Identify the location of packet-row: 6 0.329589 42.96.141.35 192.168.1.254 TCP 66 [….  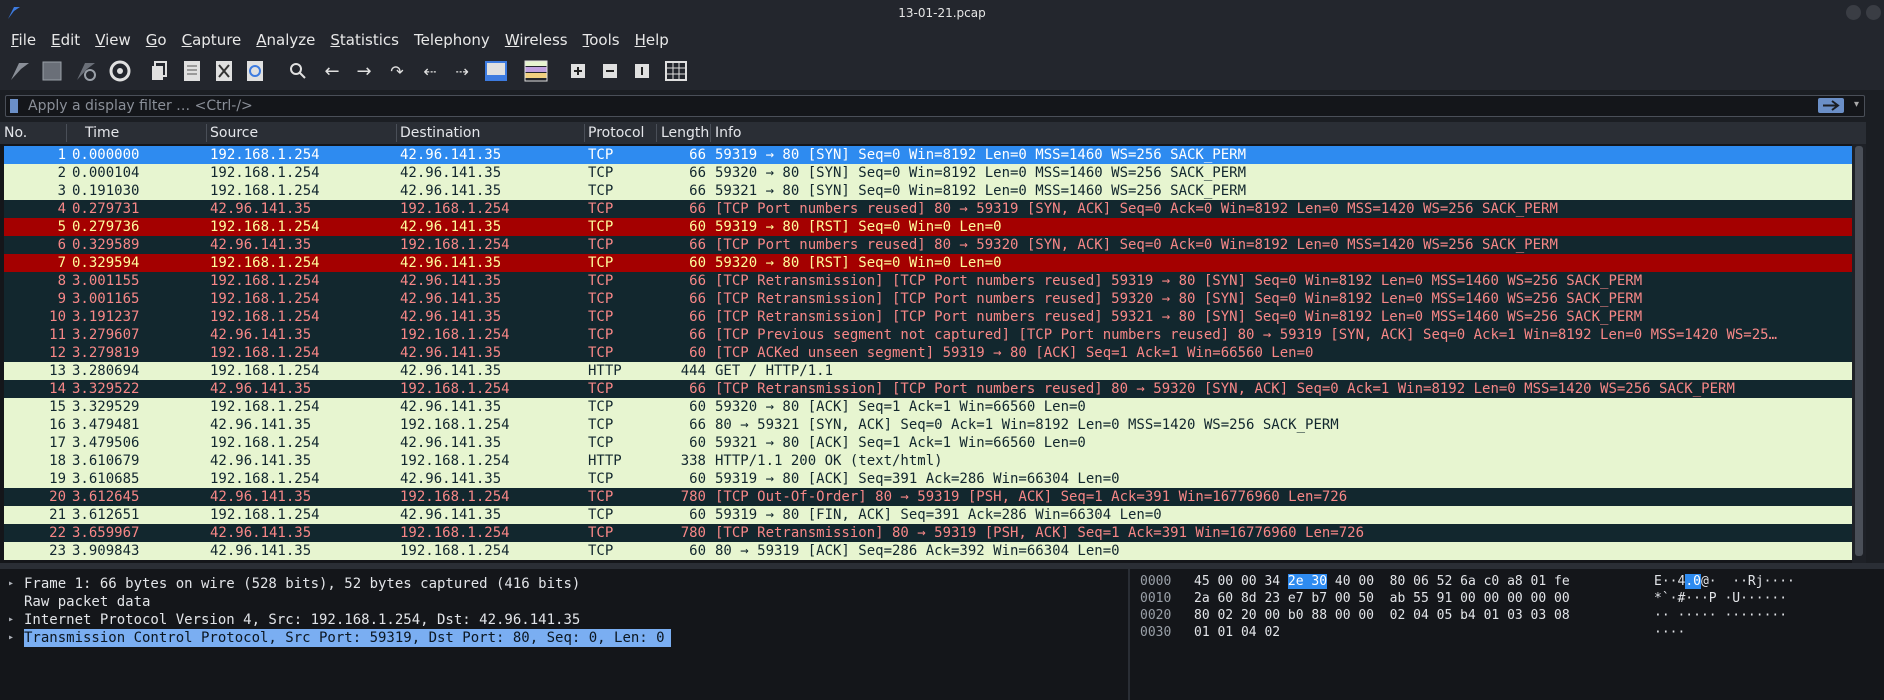
(933, 245).